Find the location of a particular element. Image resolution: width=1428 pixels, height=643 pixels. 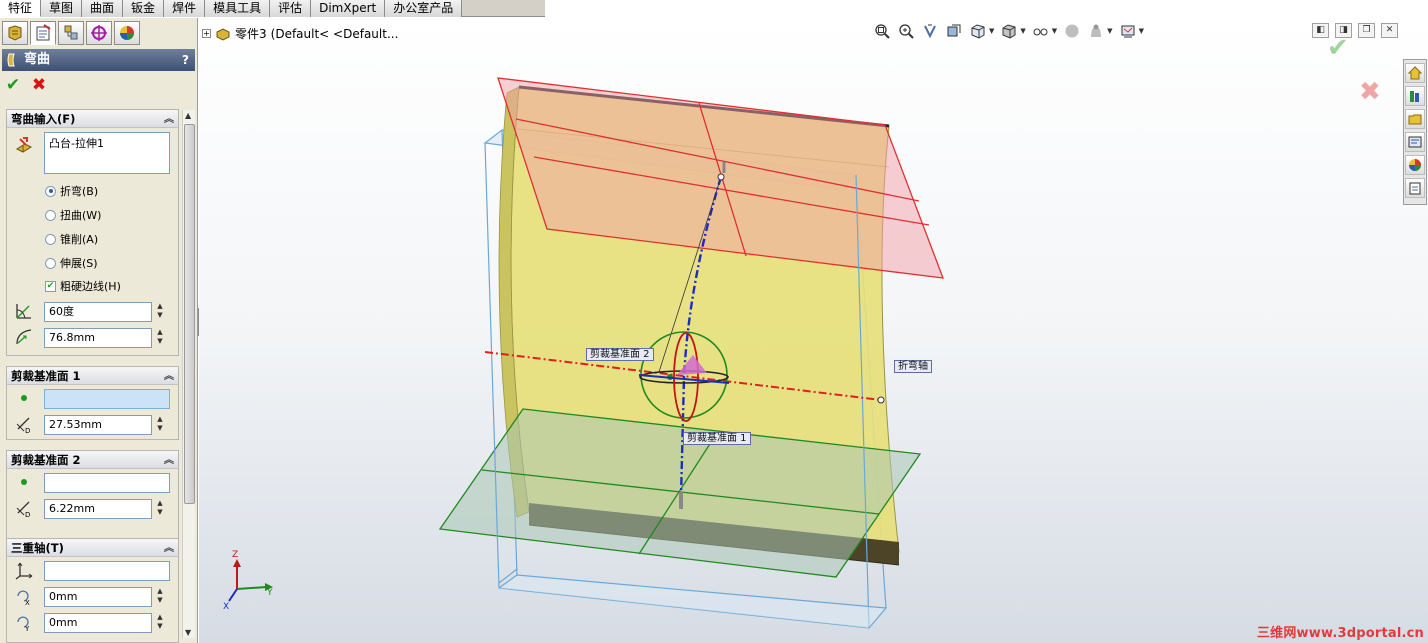

tab-surfaces: 曲面 is located at coordinates (103, 8).